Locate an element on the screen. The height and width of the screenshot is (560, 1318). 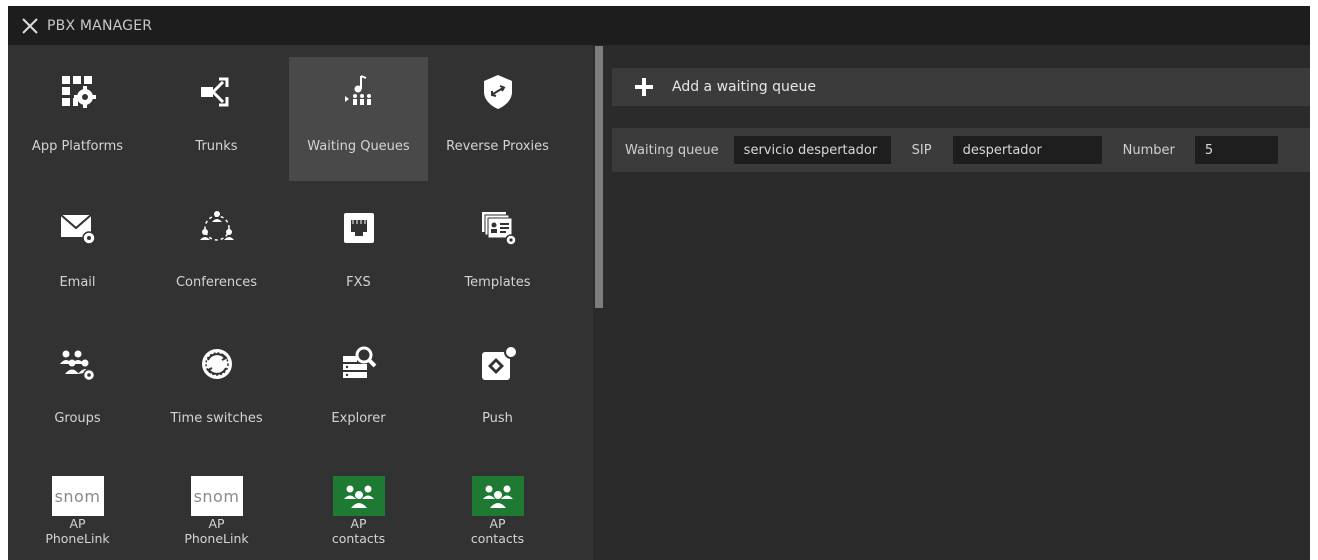
waiting-queue-label: Waiting queue is located at coordinates (672, 150).